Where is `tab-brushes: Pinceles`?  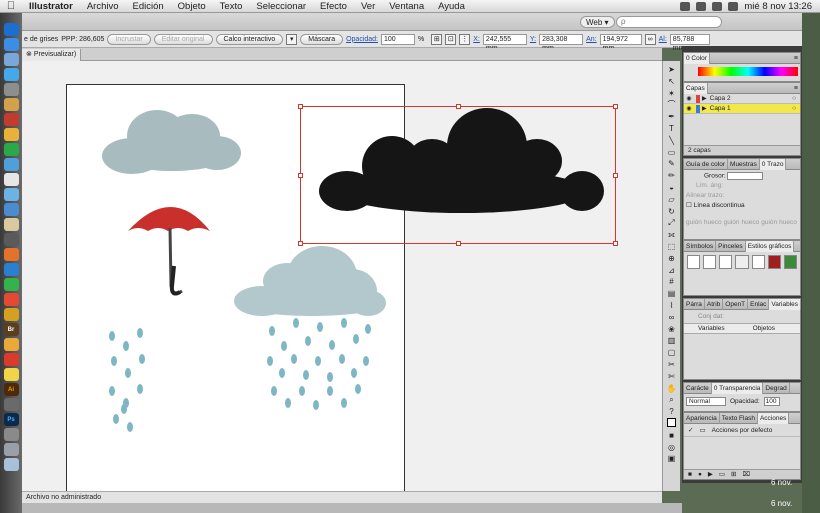
tab-brushes: Pinceles is located at coordinates (731, 246).